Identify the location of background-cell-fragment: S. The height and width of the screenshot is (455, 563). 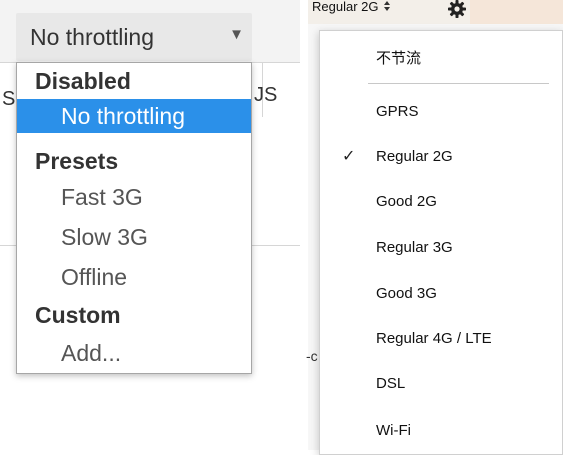
(9, 99).